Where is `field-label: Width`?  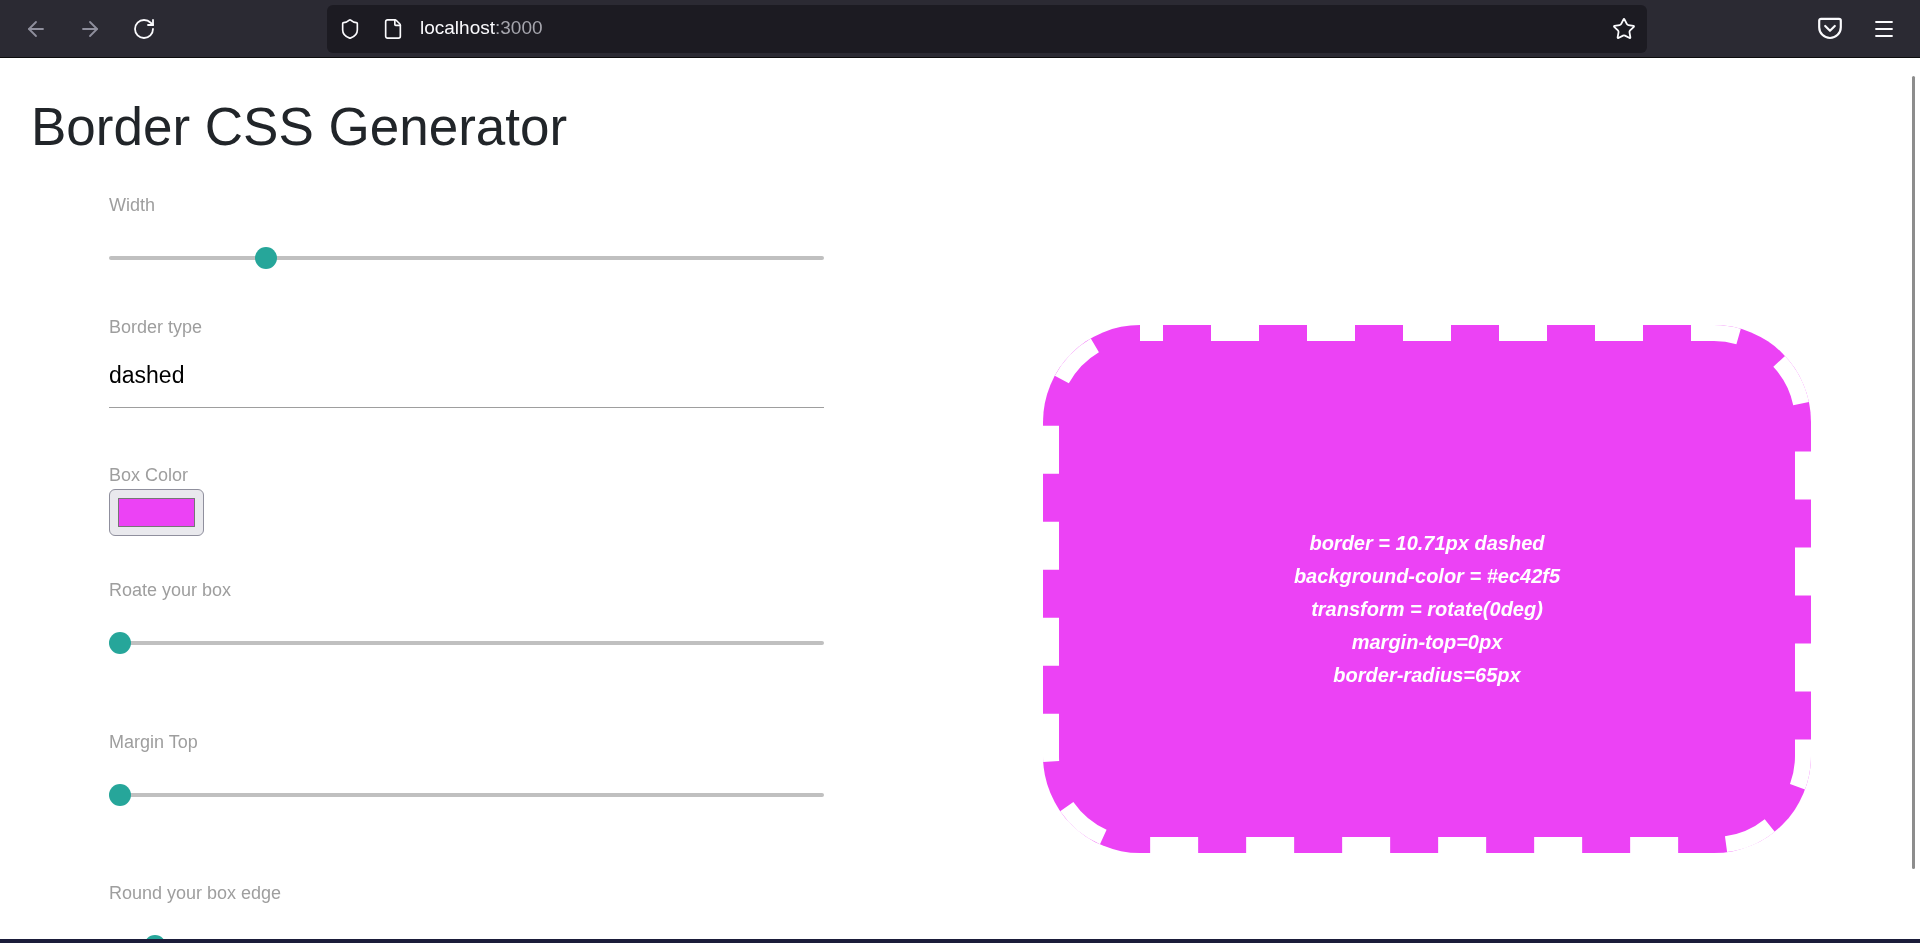 field-label: Width is located at coordinates (132, 205).